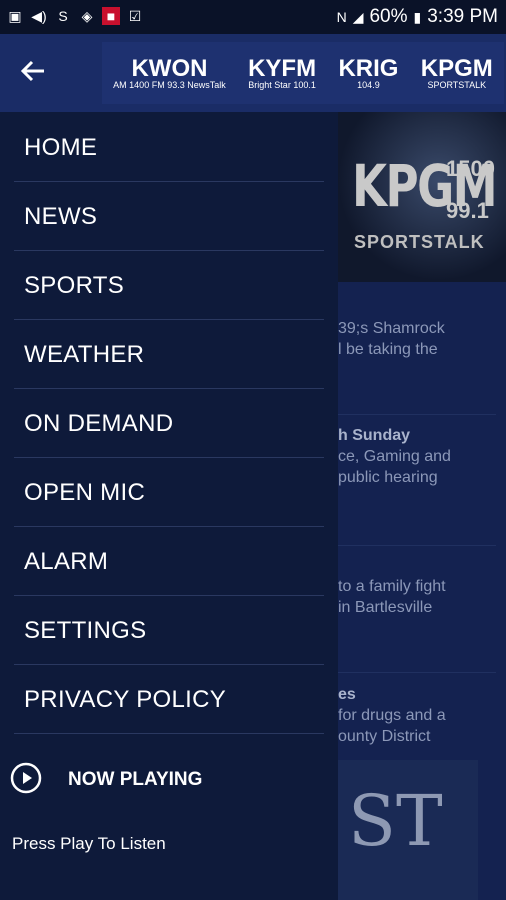 The height and width of the screenshot is (900, 506). I want to click on image-notification-icon: ▣, so click(15, 15).